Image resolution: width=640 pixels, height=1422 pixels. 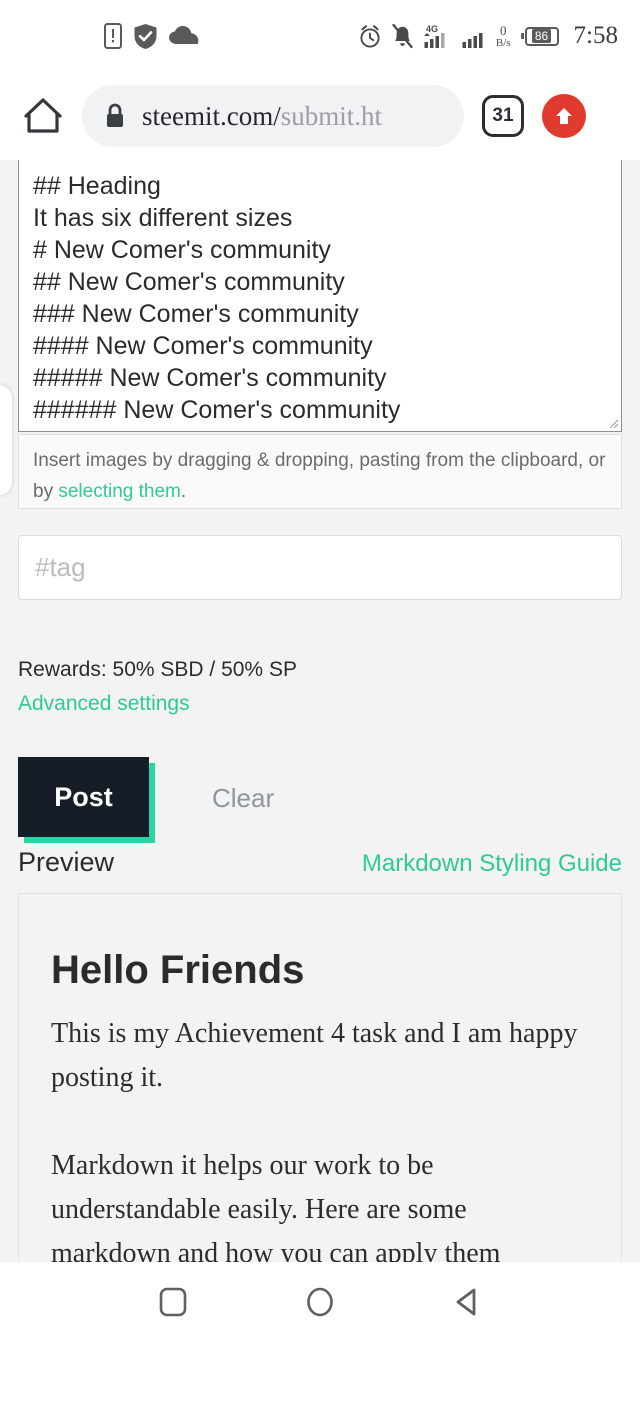 I want to click on side-panel-handle, so click(x=6, y=440).